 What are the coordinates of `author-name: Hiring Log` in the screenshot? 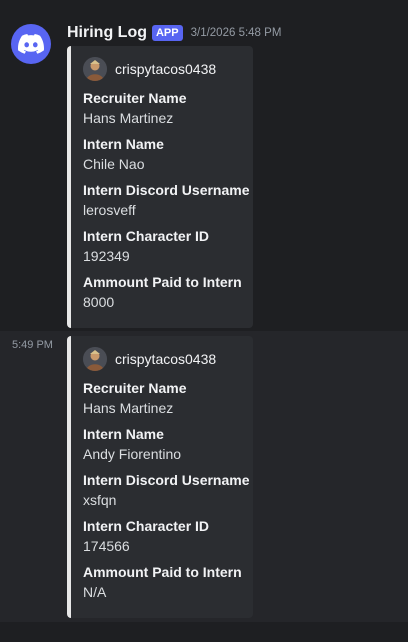 It's located at (107, 33).